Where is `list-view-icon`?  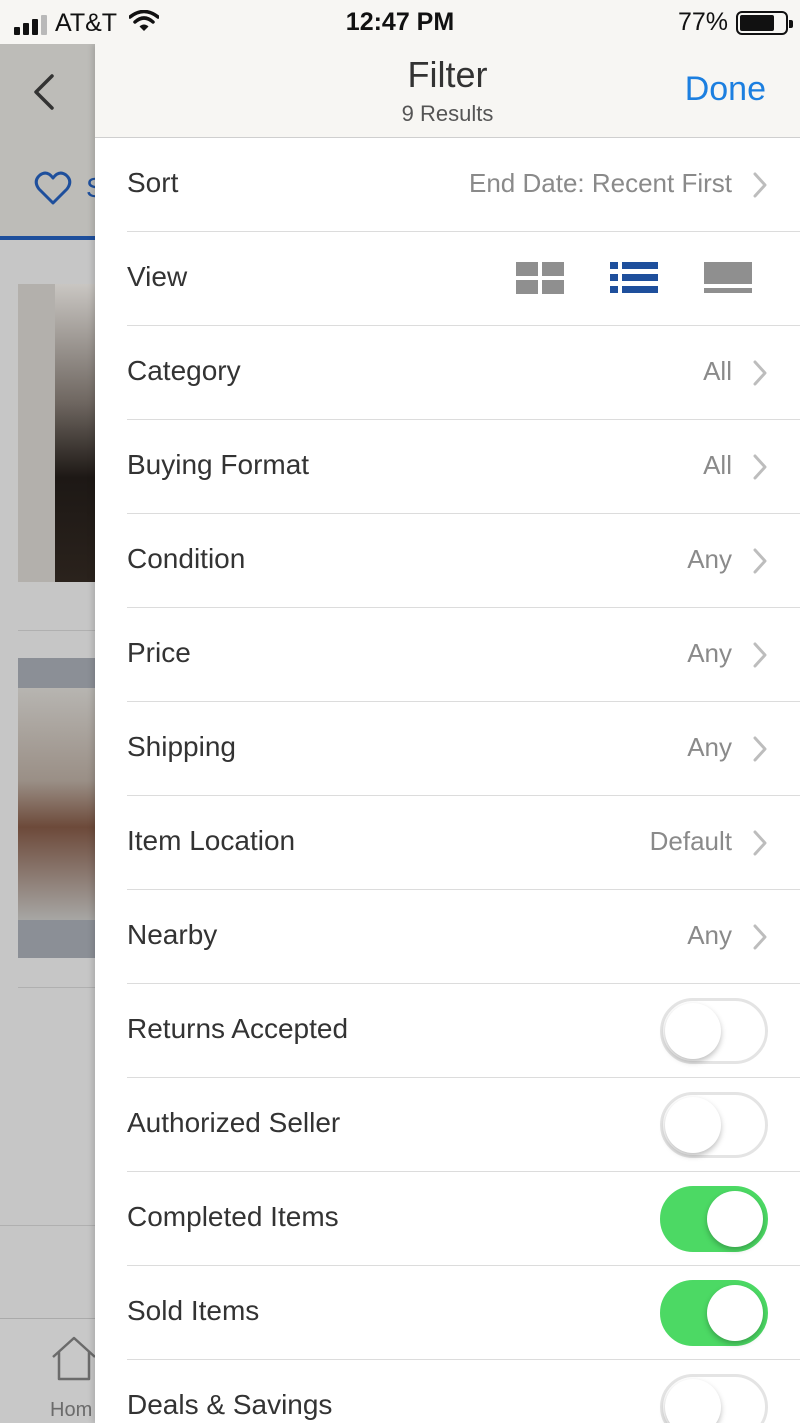
list-view-icon is located at coordinates (634, 280).